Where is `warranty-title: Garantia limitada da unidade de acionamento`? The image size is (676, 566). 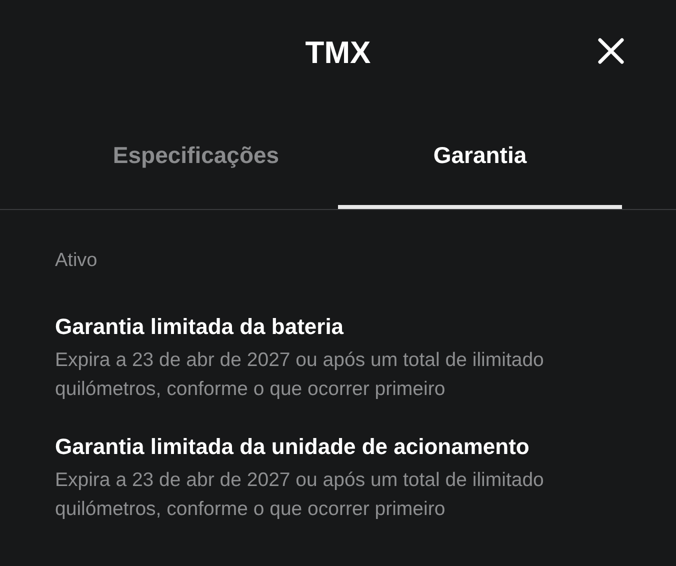 warranty-title: Garantia limitada da unidade de acionamento is located at coordinates (292, 447).